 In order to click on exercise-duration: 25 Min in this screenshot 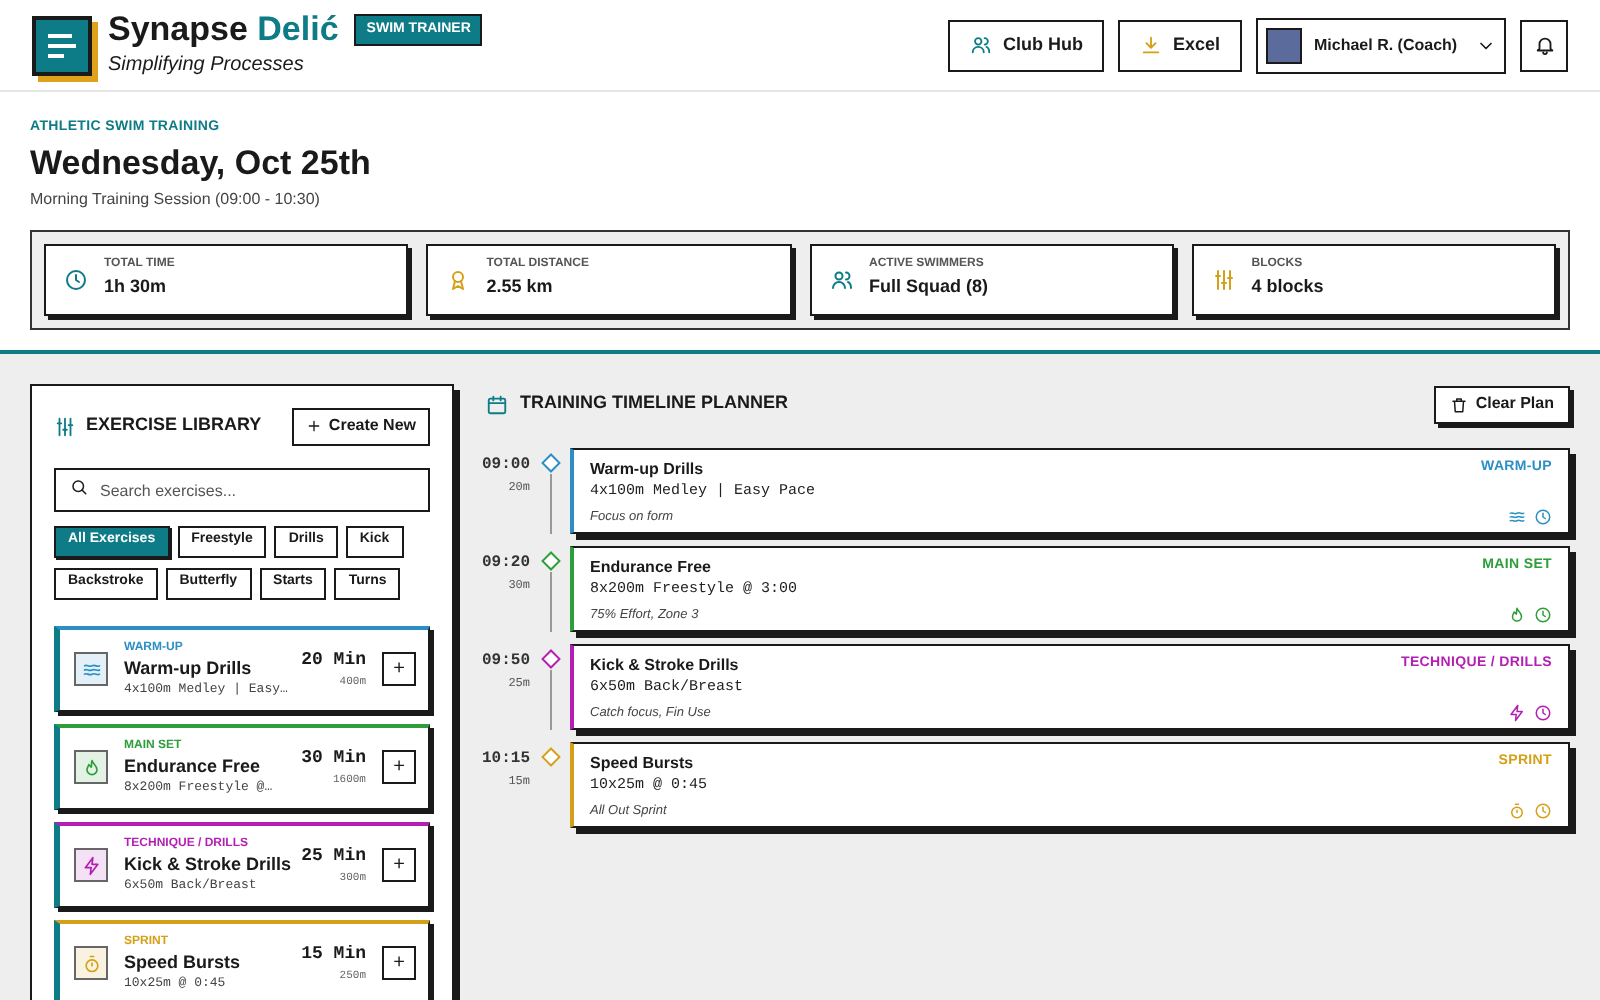, I will do `click(333, 856)`.